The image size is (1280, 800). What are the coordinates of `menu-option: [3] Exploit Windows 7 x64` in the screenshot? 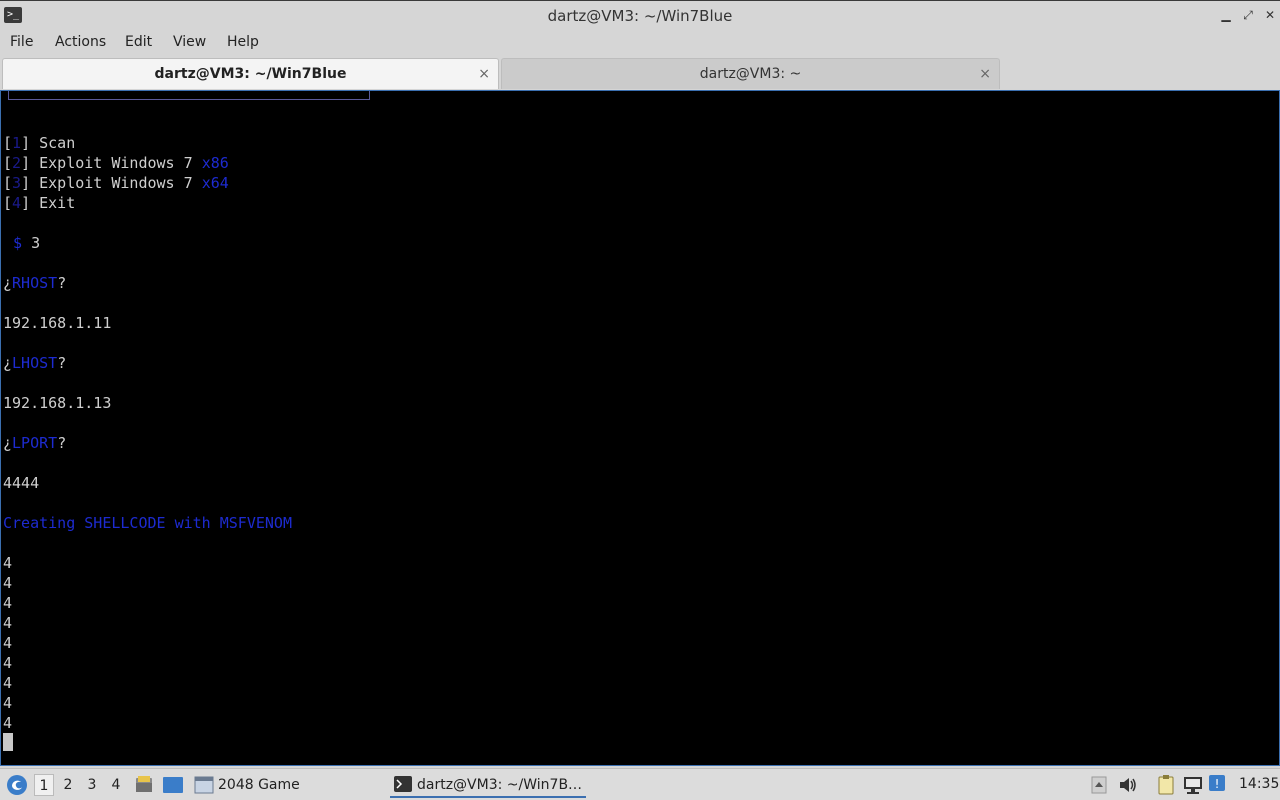 It's located at (116, 183).